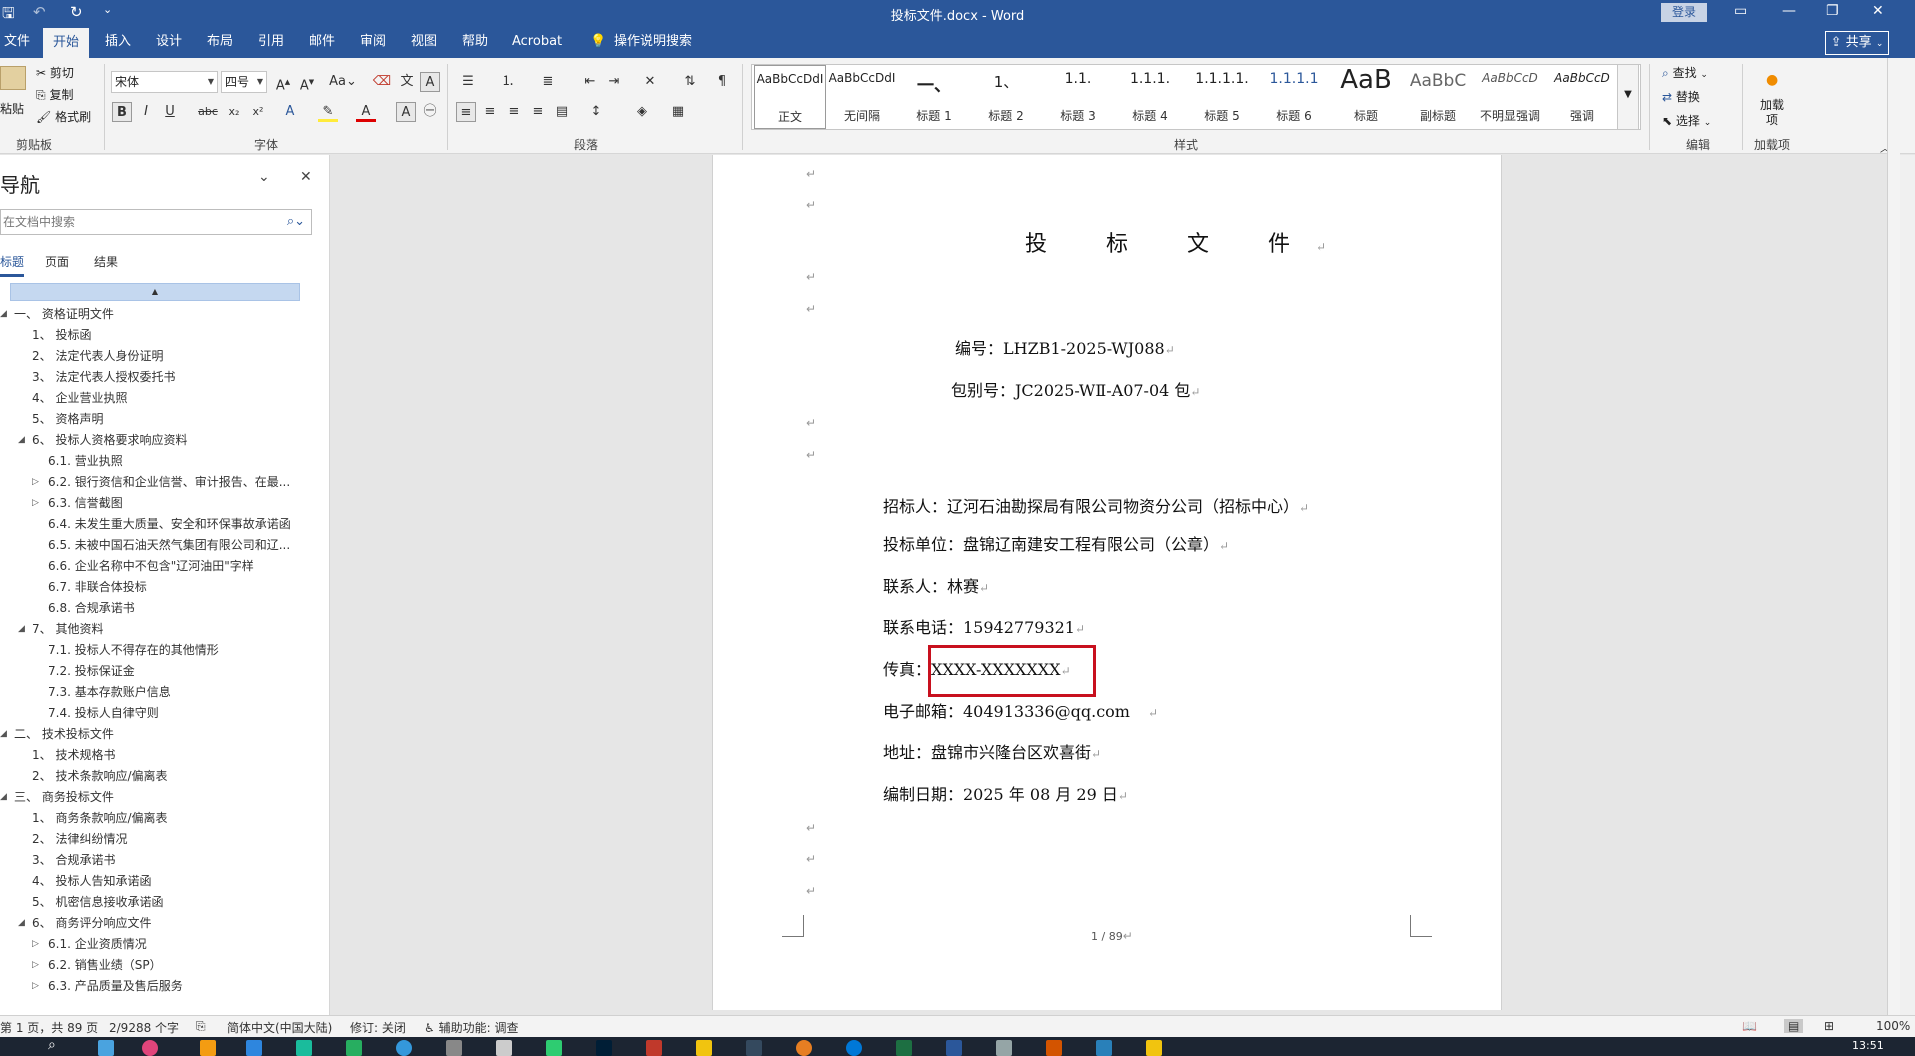  I want to click on nav-heading-item: 6.3. 产品质量及售后服务, so click(115, 986).